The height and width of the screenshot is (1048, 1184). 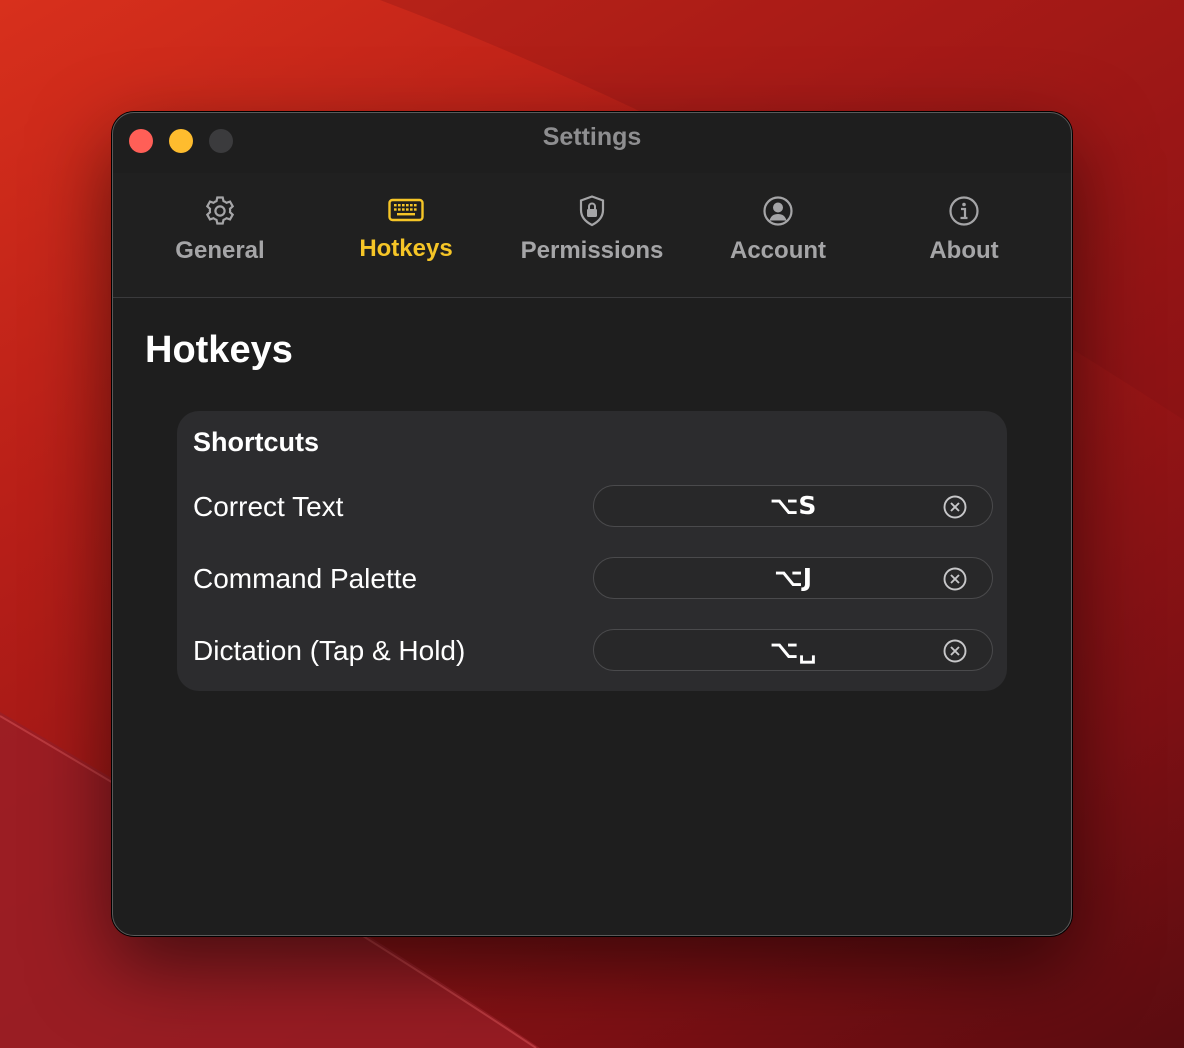 I want to click on tab-about-label: About, so click(x=964, y=250).